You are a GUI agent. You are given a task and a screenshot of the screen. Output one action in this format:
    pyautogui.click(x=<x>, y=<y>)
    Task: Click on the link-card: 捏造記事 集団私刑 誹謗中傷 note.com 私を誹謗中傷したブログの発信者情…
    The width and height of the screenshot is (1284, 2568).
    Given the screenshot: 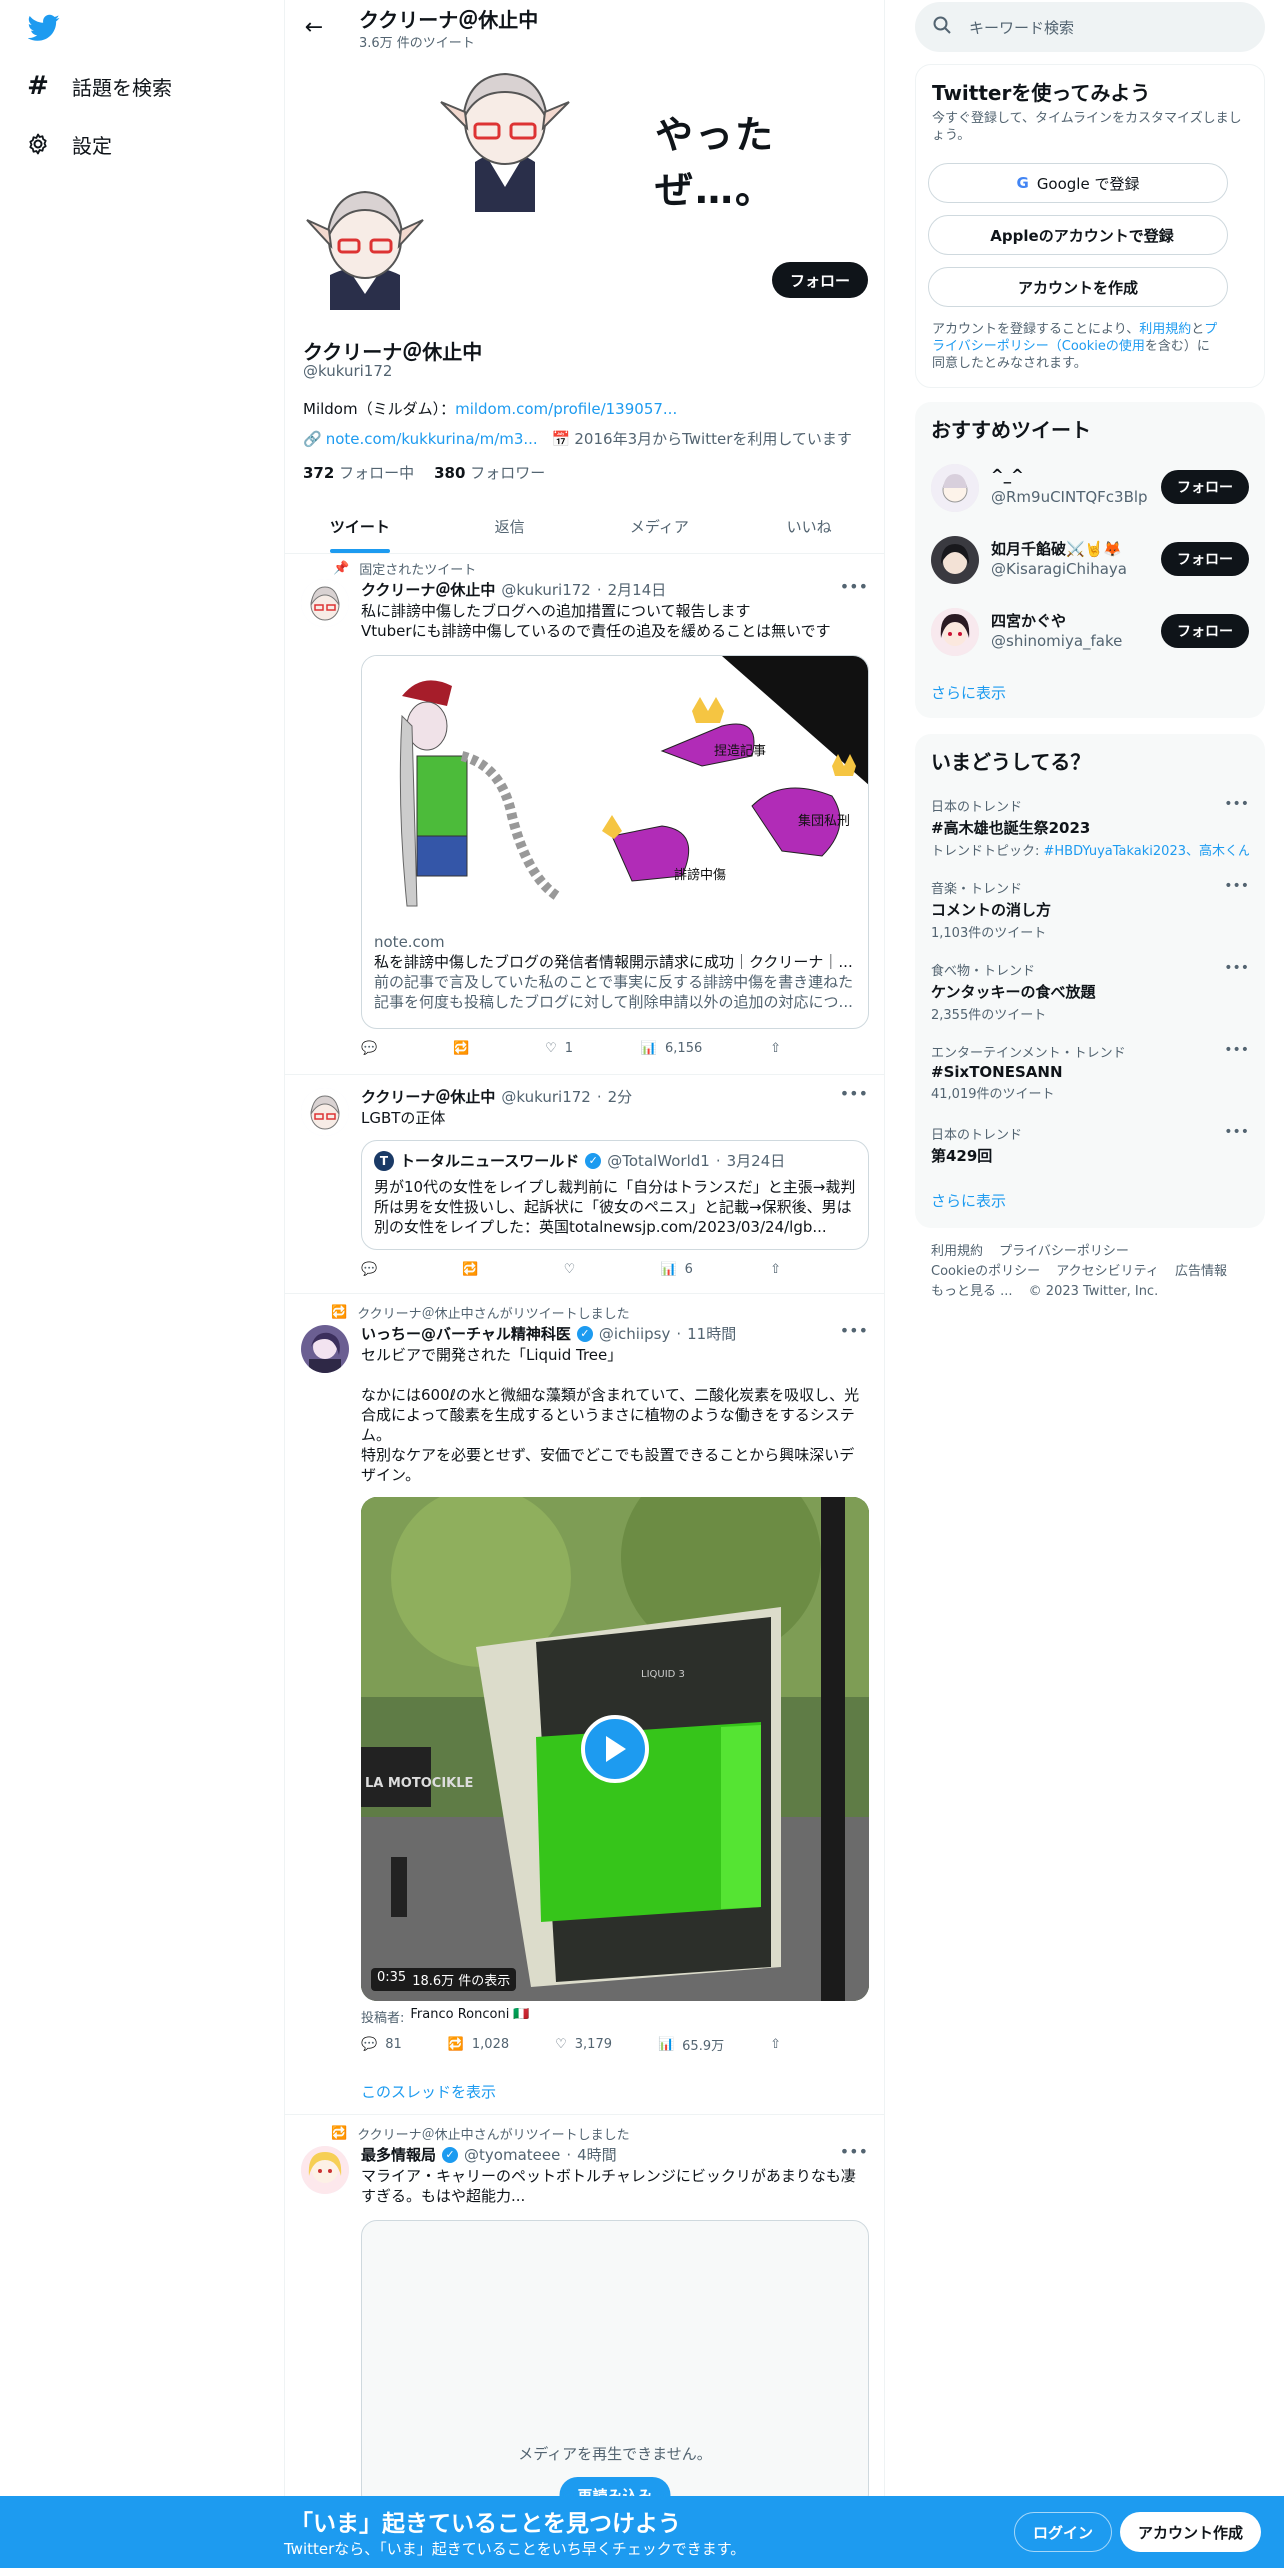 What is the action you would take?
    pyautogui.click(x=615, y=842)
    